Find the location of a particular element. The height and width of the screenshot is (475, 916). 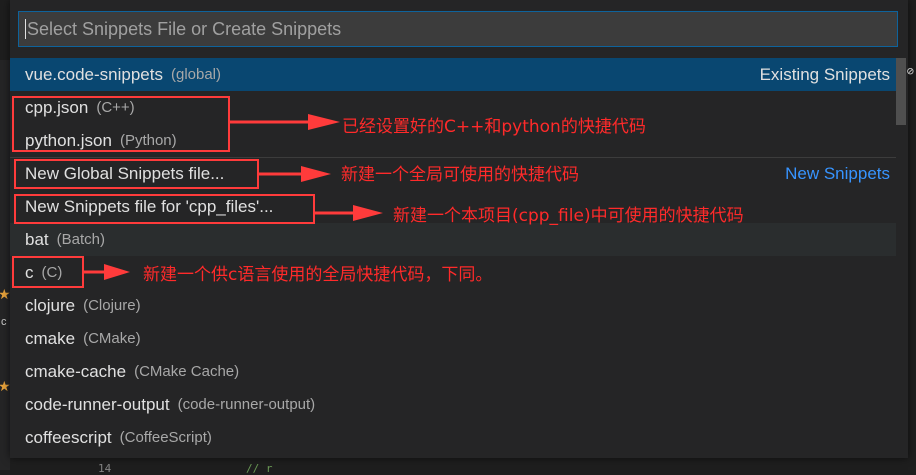

group-label-existing-snippets: Existing Snippets is located at coordinates (824, 74).